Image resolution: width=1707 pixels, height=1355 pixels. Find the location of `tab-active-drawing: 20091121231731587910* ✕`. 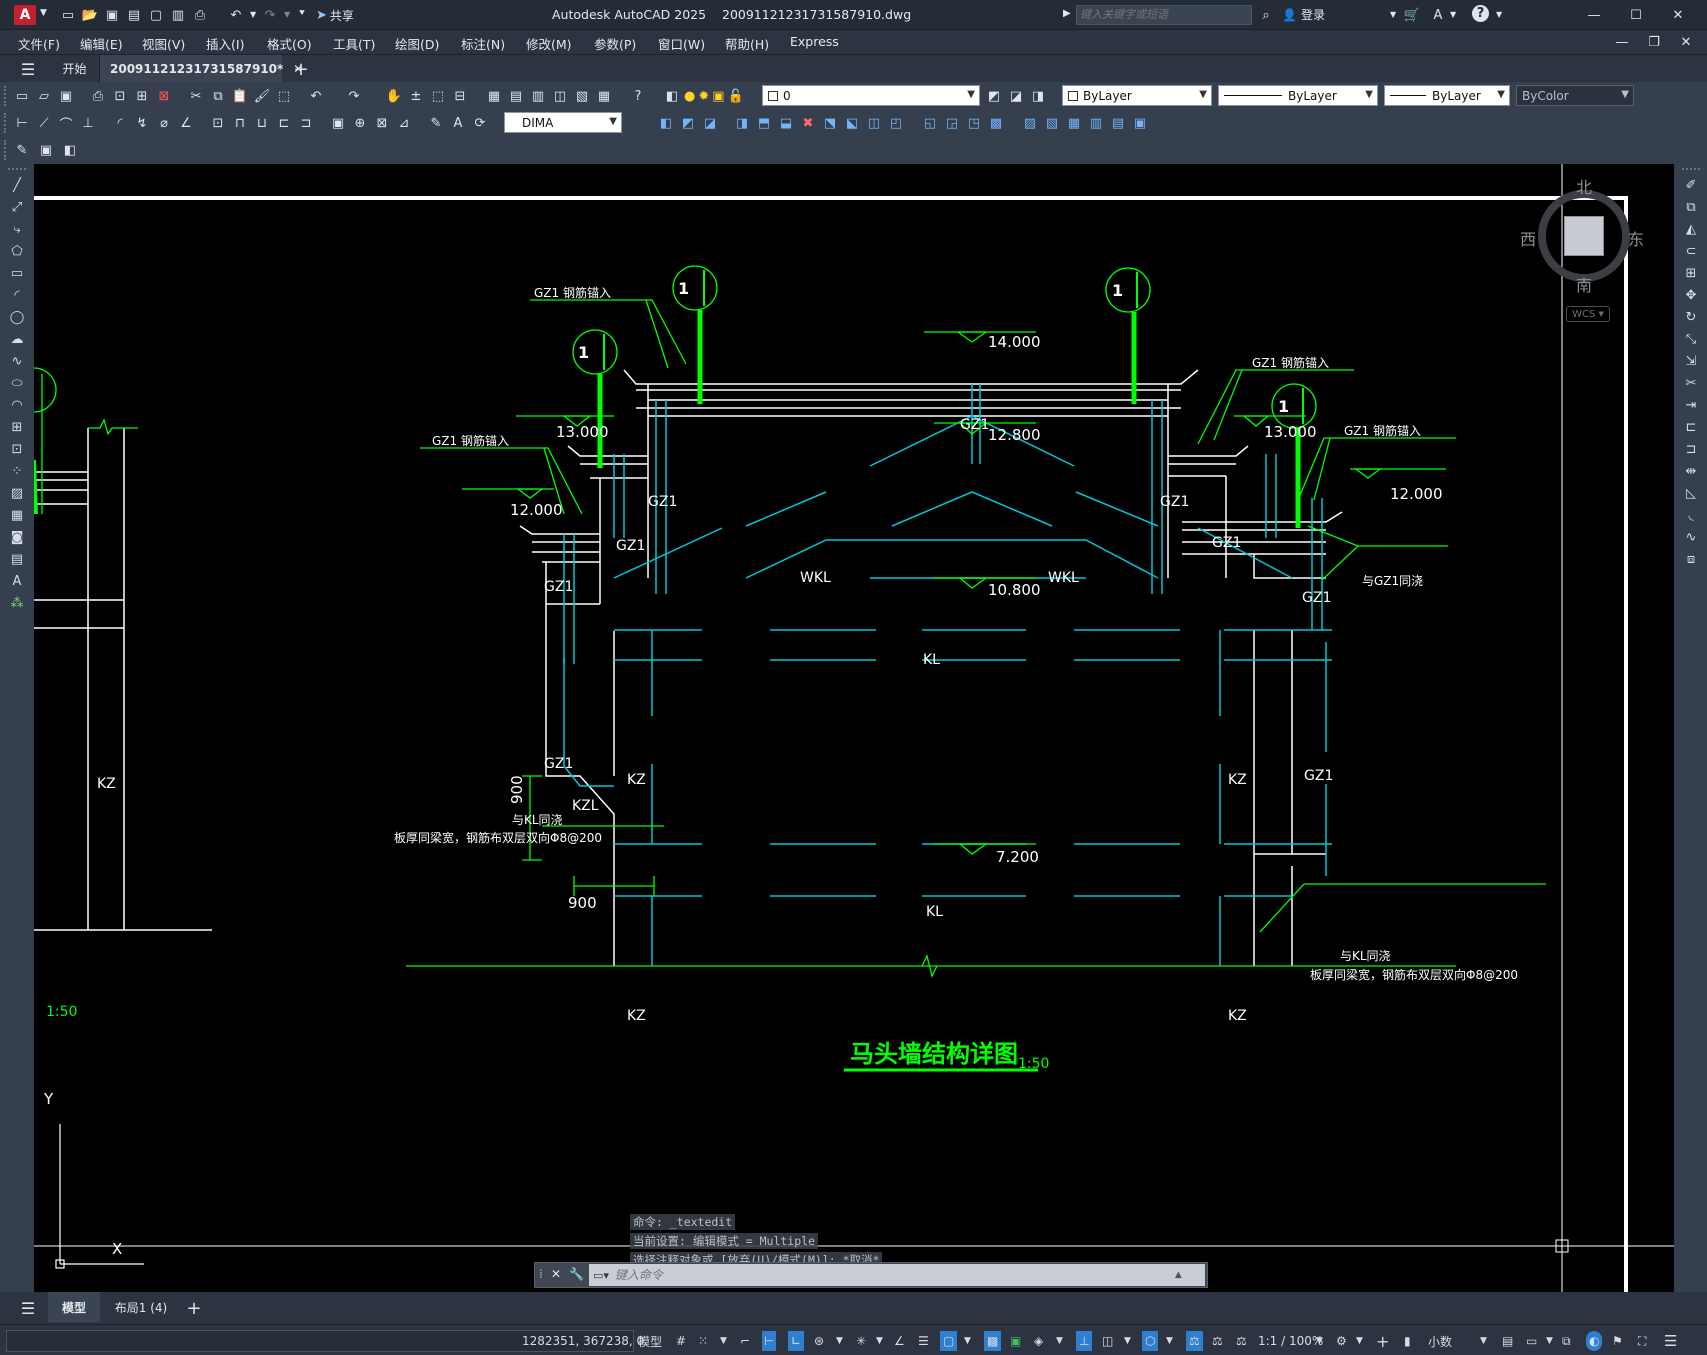

tab-active-drawing: 20091121231731587910* ✕ is located at coordinates (201, 69).